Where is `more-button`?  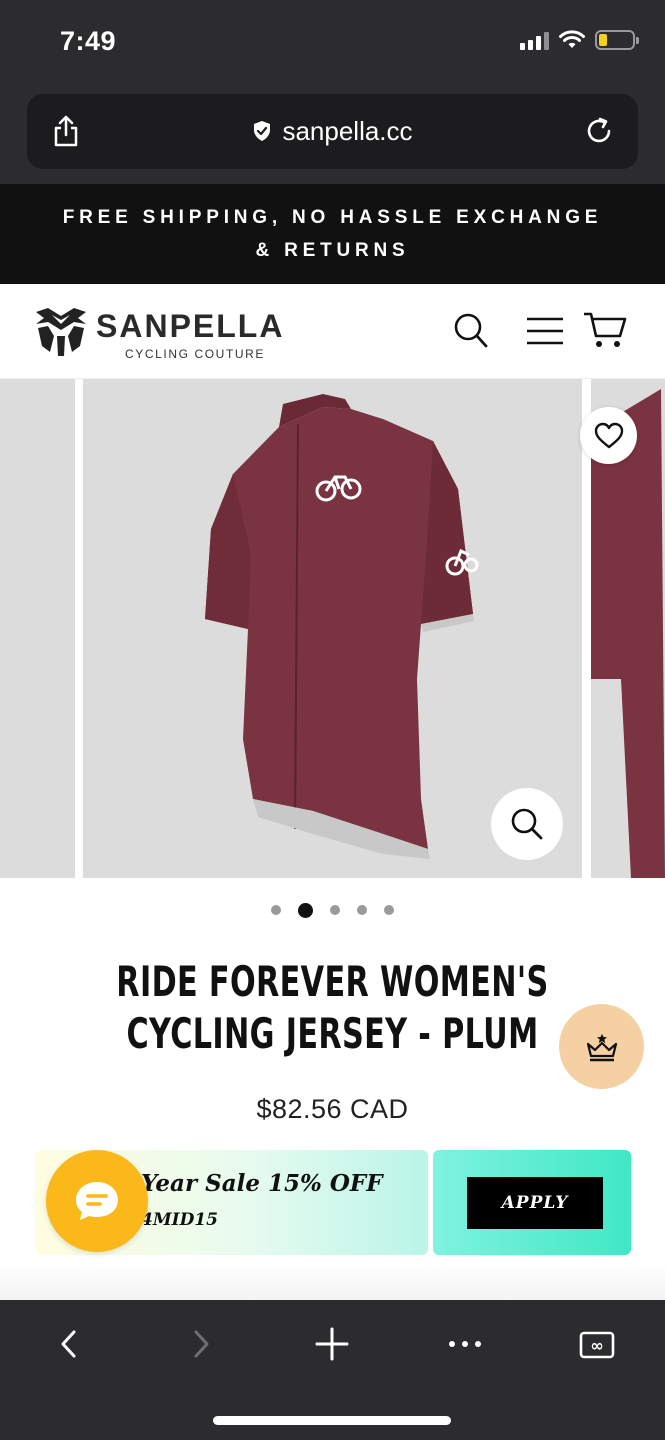 more-button is located at coordinates (465, 1344).